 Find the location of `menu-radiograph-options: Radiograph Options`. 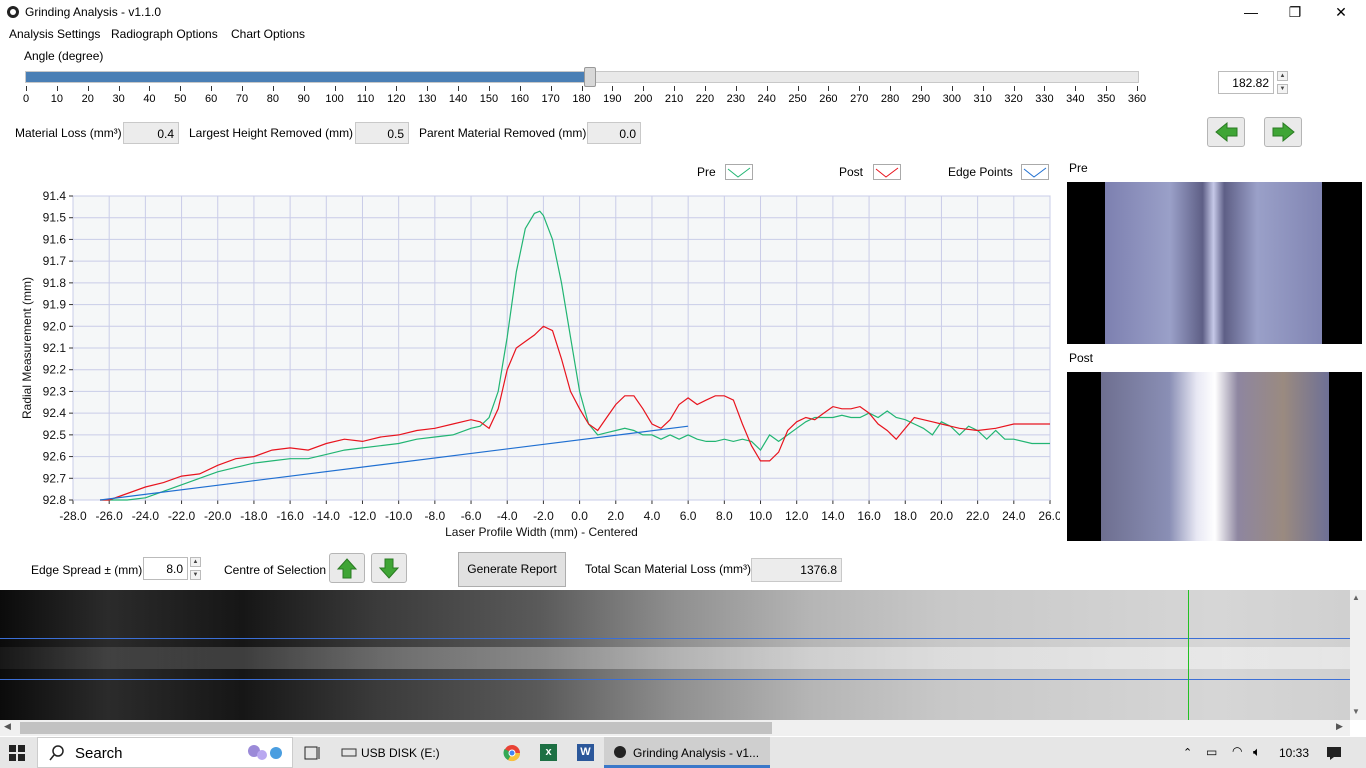

menu-radiograph-options: Radiograph Options is located at coordinates (164, 34).